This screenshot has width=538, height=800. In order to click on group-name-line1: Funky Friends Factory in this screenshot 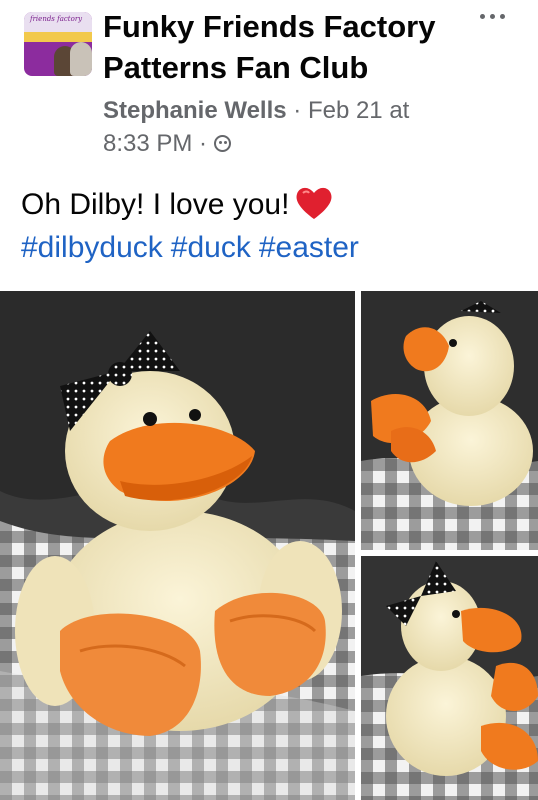, I will do `click(269, 26)`.